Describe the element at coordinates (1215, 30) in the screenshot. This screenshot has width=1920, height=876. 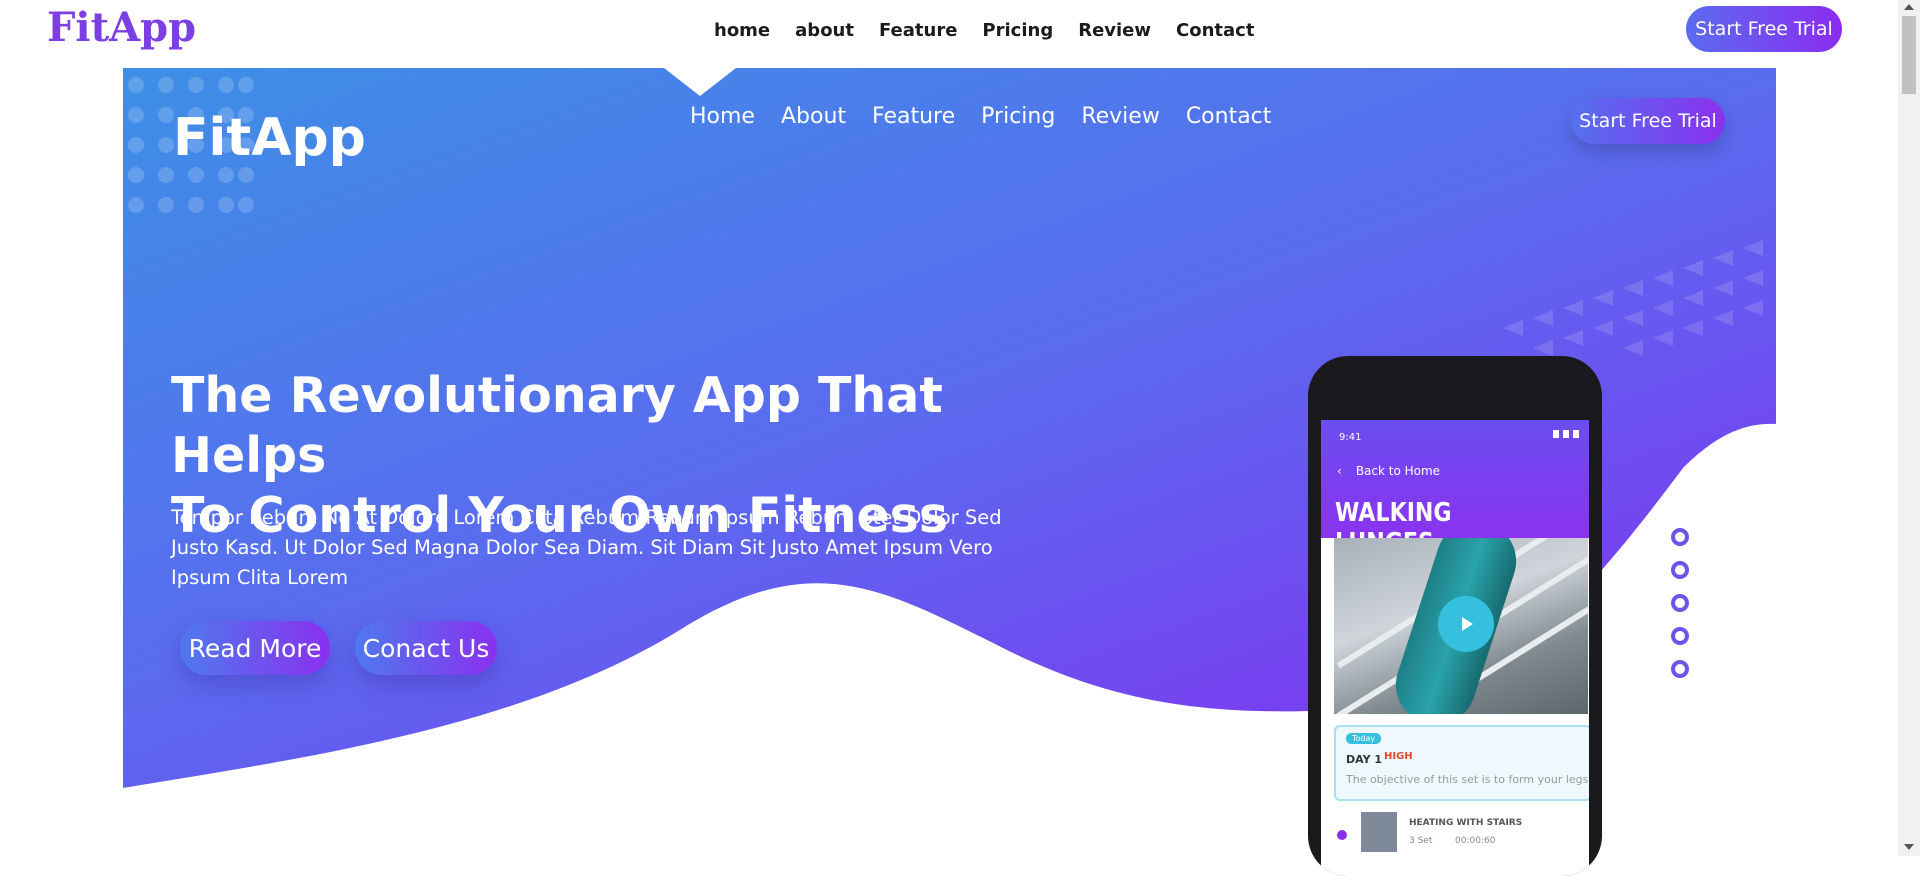
I see `top-nav-contact: Contact` at that location.